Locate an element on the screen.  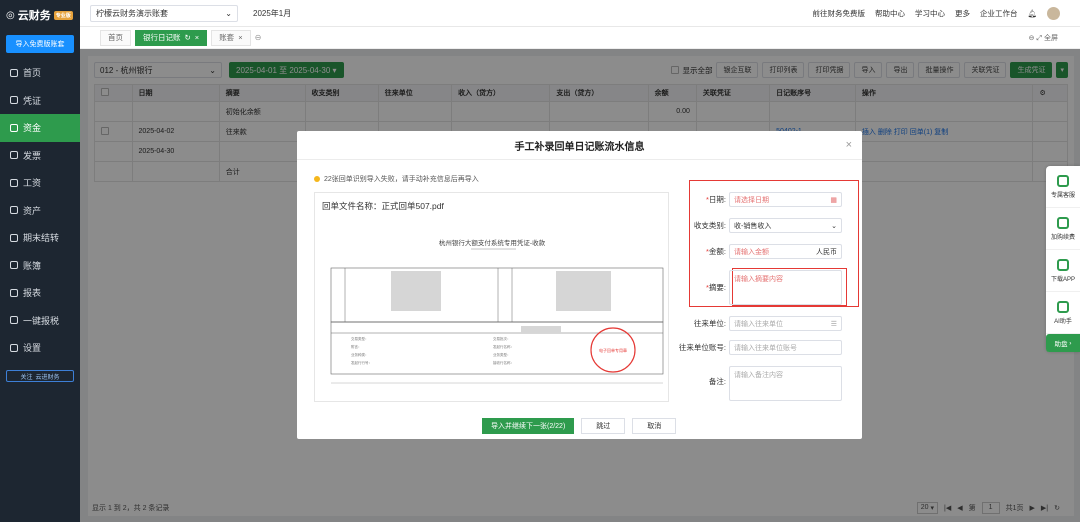
skip-button: 跳过 is located at coordinates (603, 426).